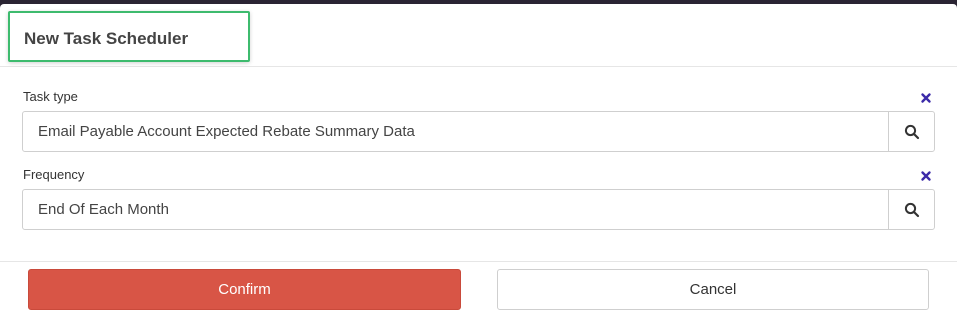 This screenshot has height=330, width=957. What do you see at coordinates (106, 38) in the screenshot?
I see `dialog-title: New Task Scheduler` at bounding box center [106, 38].